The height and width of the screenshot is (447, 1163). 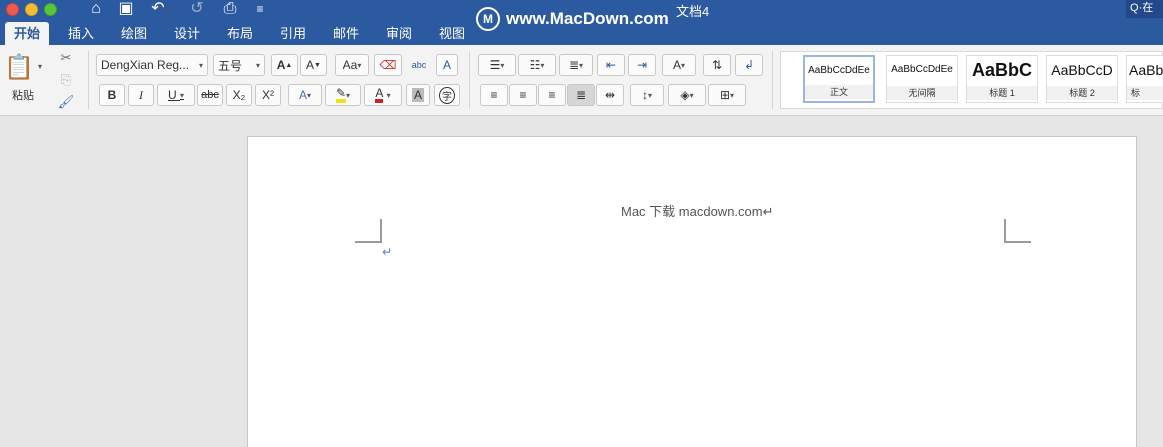 What do you see at coordinates (1146, 70) in the screenshot?
I see `style-sample: AaBb` at bounding box center [1146, 70].